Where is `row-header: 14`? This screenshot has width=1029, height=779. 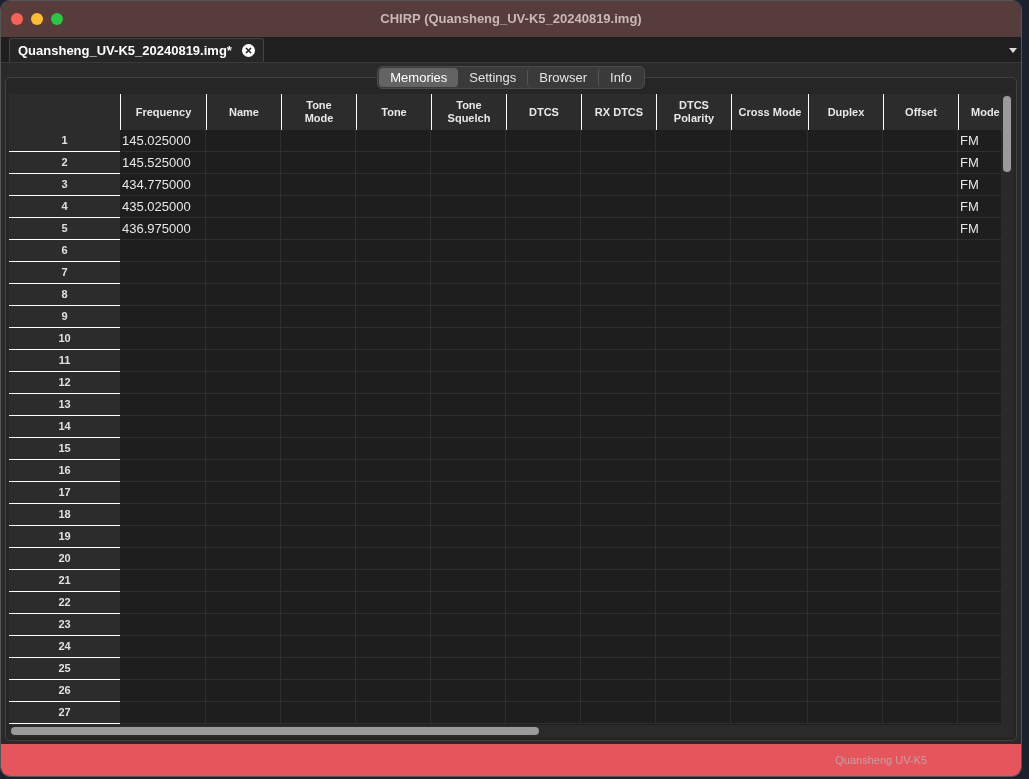
row-header: 14 is located at coordinates (64, 427).